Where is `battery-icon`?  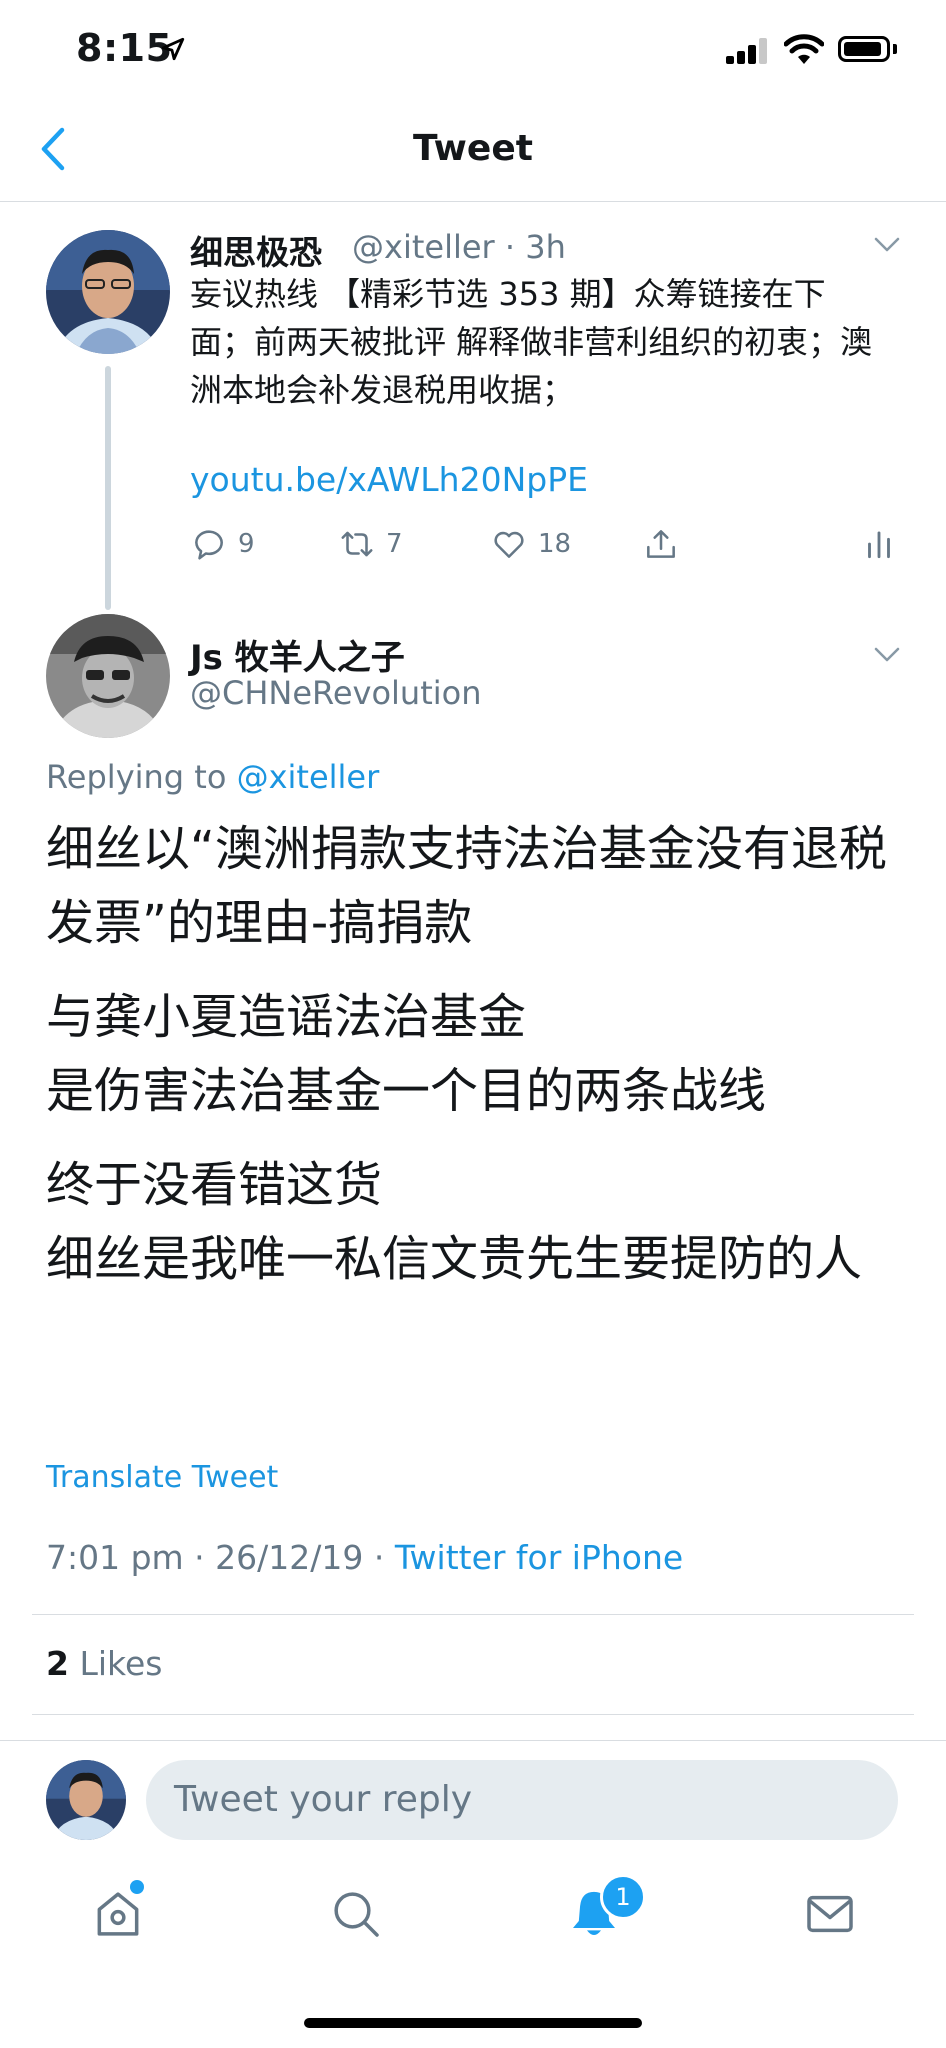 battery-icon is located at coordinates (864, 49).